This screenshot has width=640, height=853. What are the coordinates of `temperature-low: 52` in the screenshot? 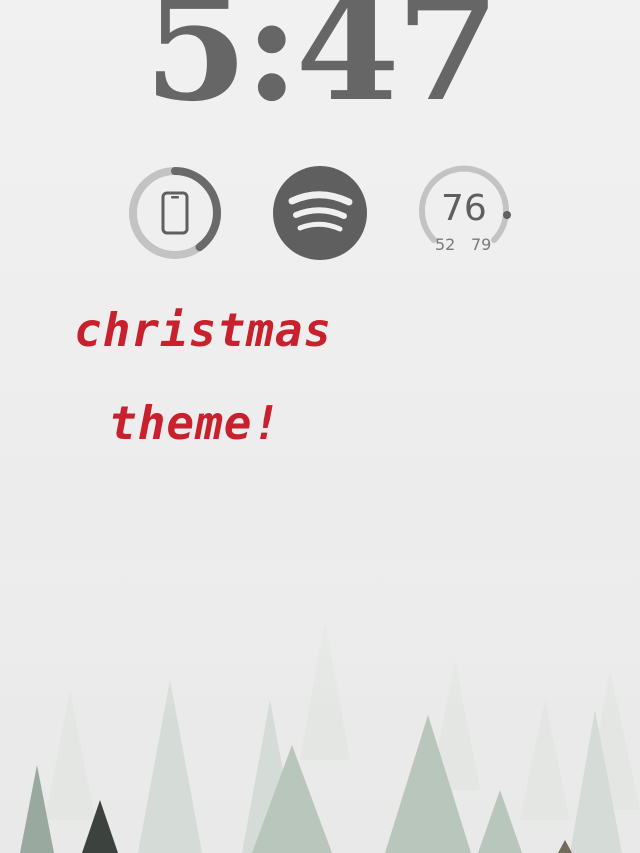 It's located at (445, 244).